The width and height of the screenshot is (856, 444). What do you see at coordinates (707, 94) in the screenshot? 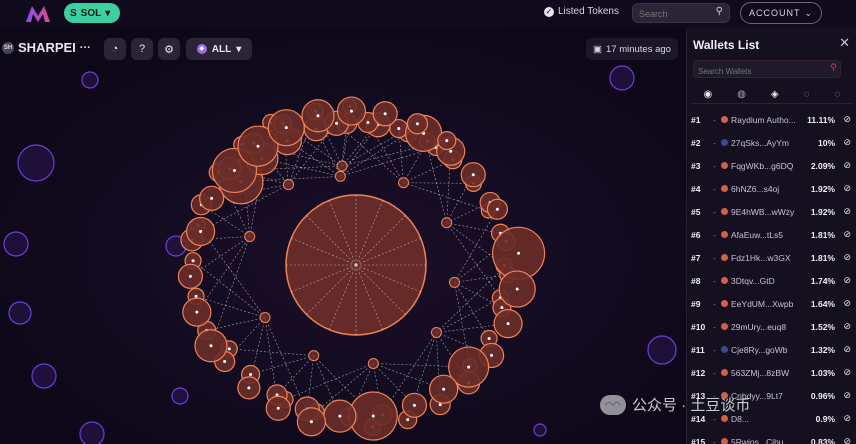
I see `eye-icon: ◉` at bounding box center [707, 94].